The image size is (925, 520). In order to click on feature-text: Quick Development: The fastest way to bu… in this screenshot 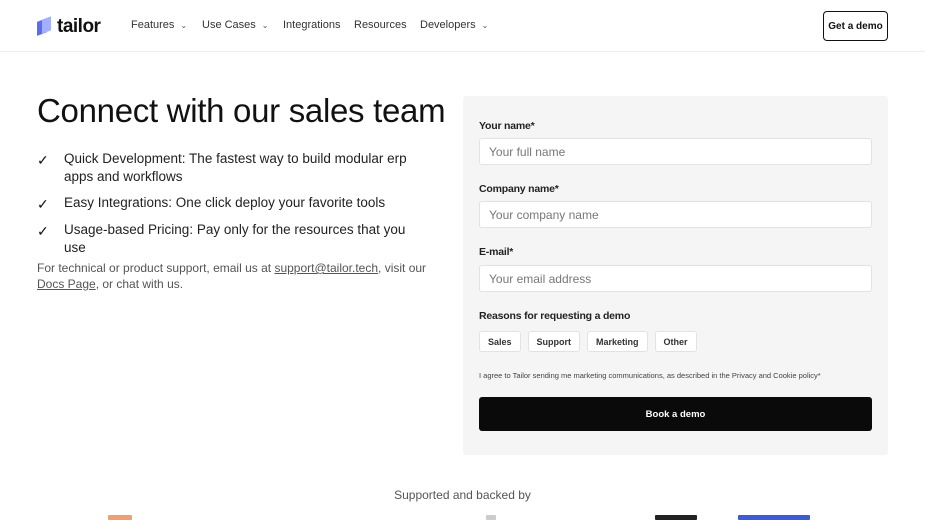, I will do `click(235, 167)`.